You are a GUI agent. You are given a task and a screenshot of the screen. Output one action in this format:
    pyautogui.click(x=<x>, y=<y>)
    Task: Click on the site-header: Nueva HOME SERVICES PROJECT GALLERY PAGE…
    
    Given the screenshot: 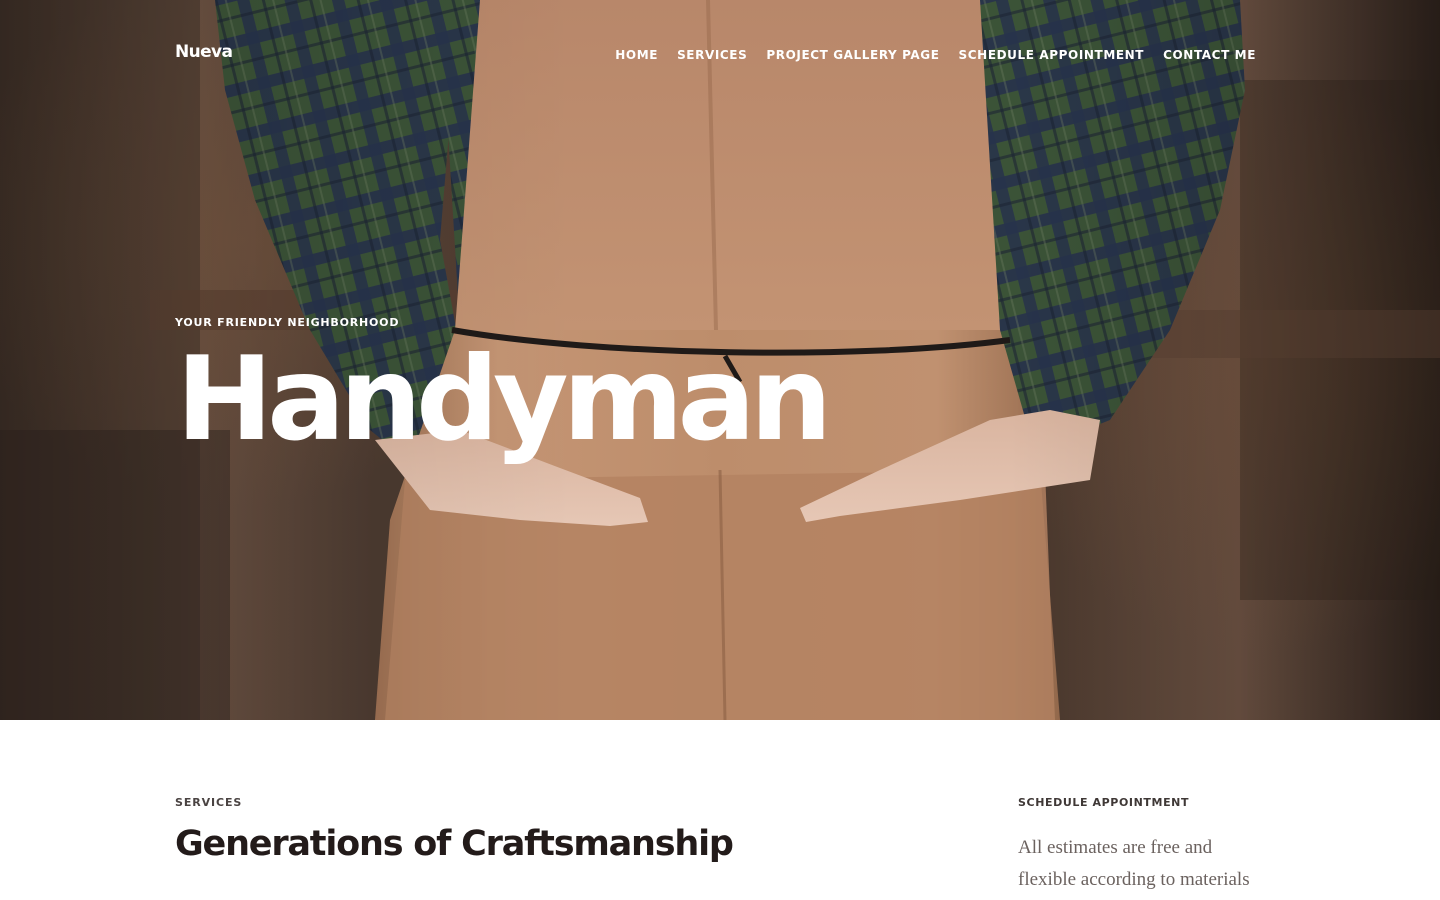 What is the action you would take?
    pyautogui.click(x=720, y=55)
    